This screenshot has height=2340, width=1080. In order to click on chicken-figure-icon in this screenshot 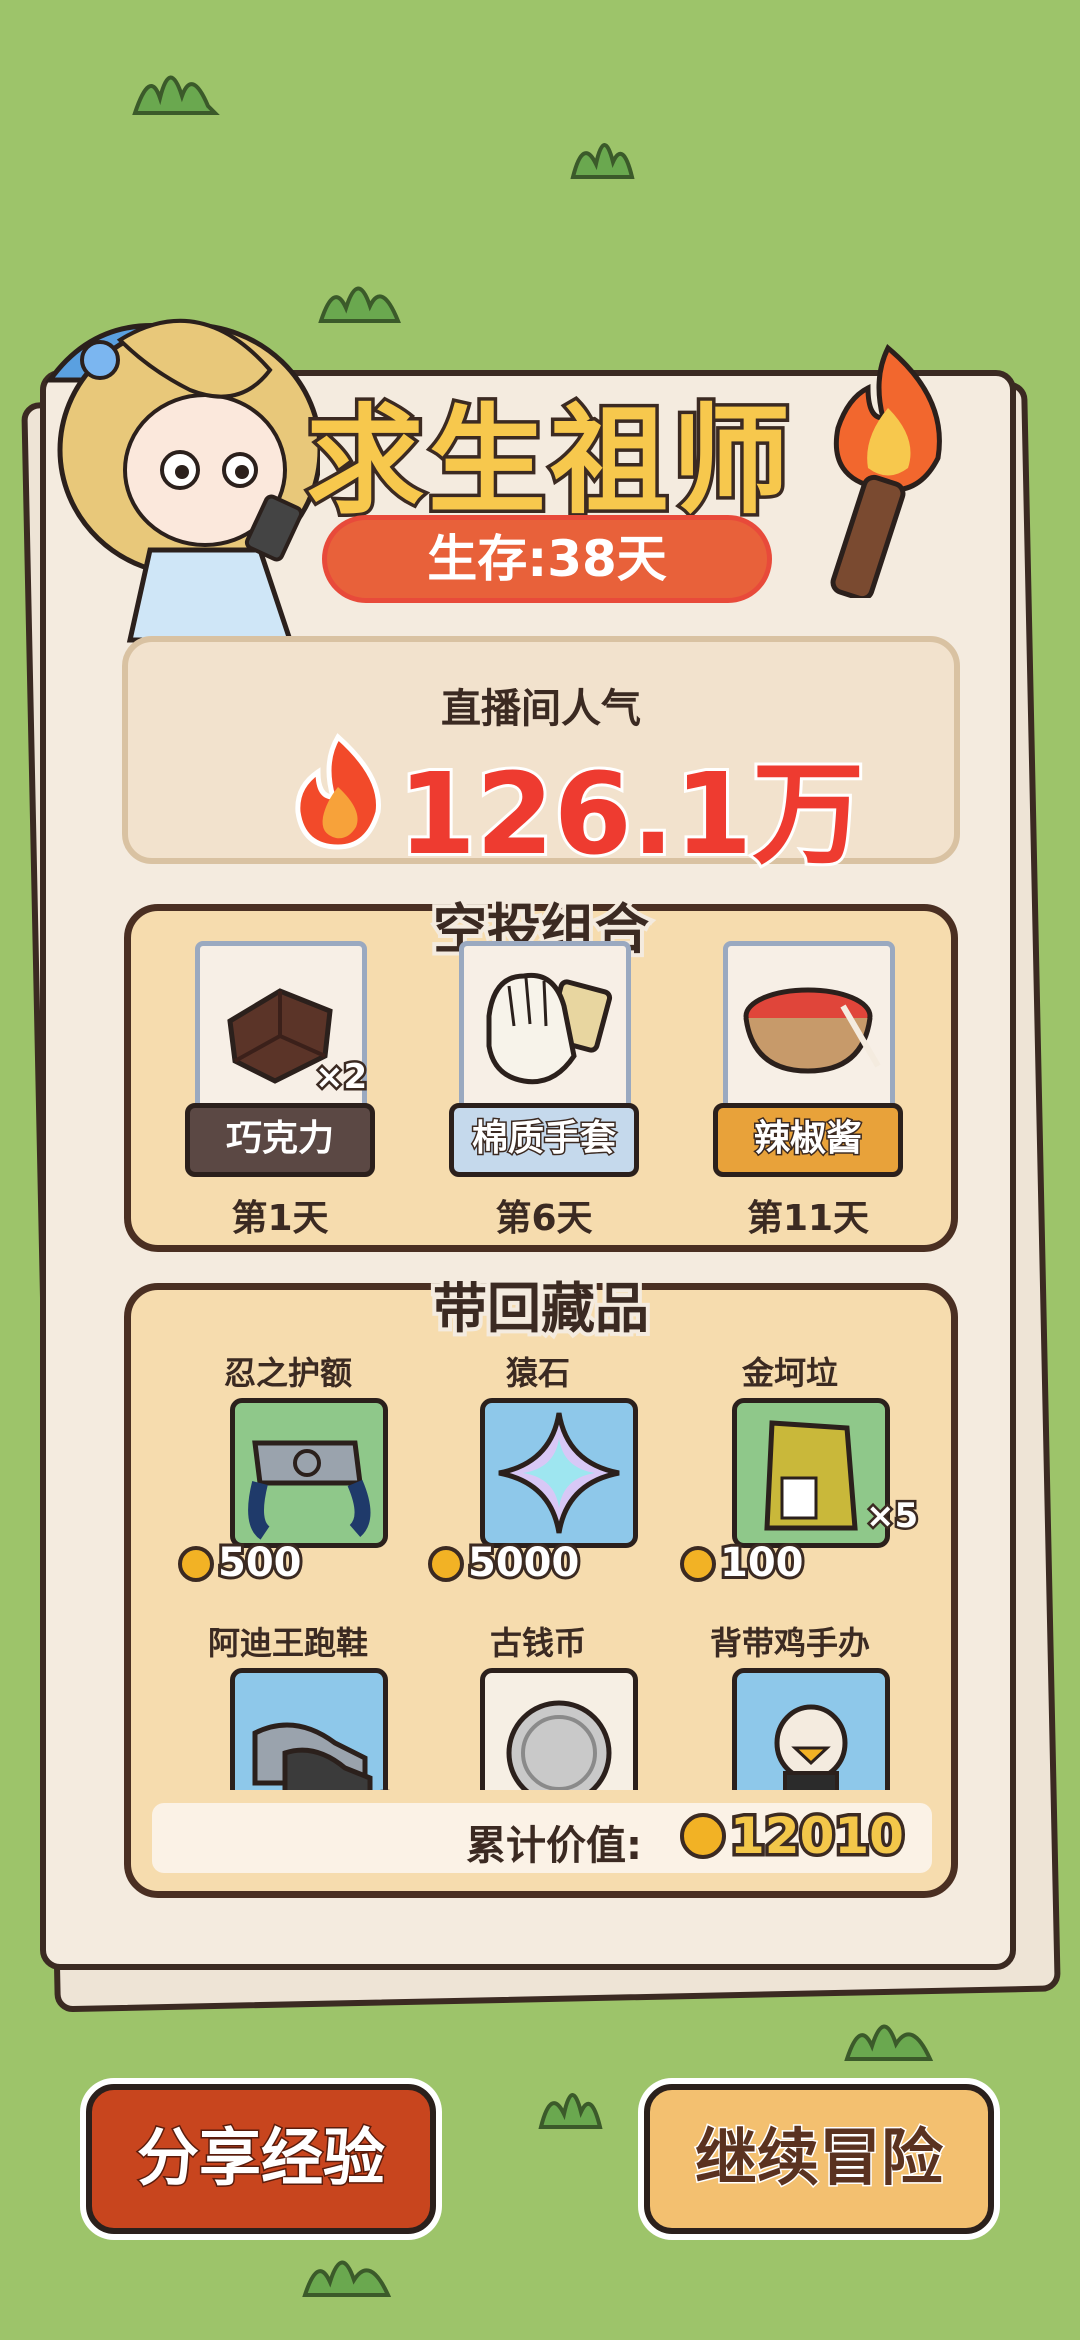, I will do `click(811, 1747)`.